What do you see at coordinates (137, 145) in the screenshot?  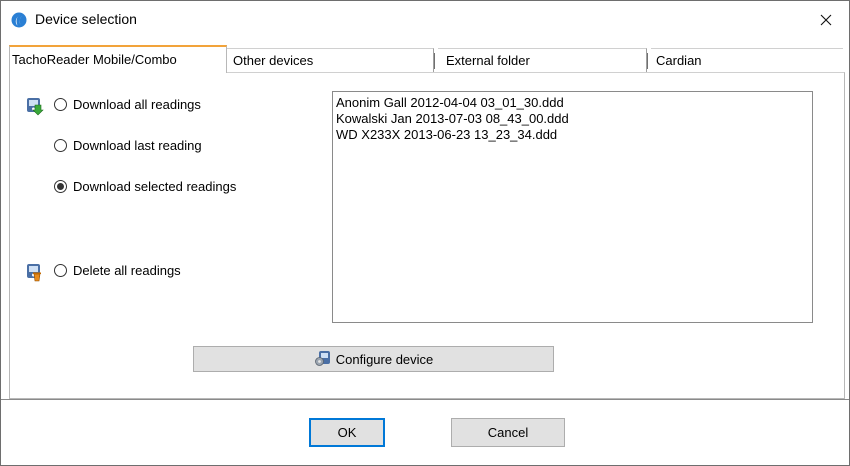 I see `option-label: Download last reading` at bounding box center [137, 145].